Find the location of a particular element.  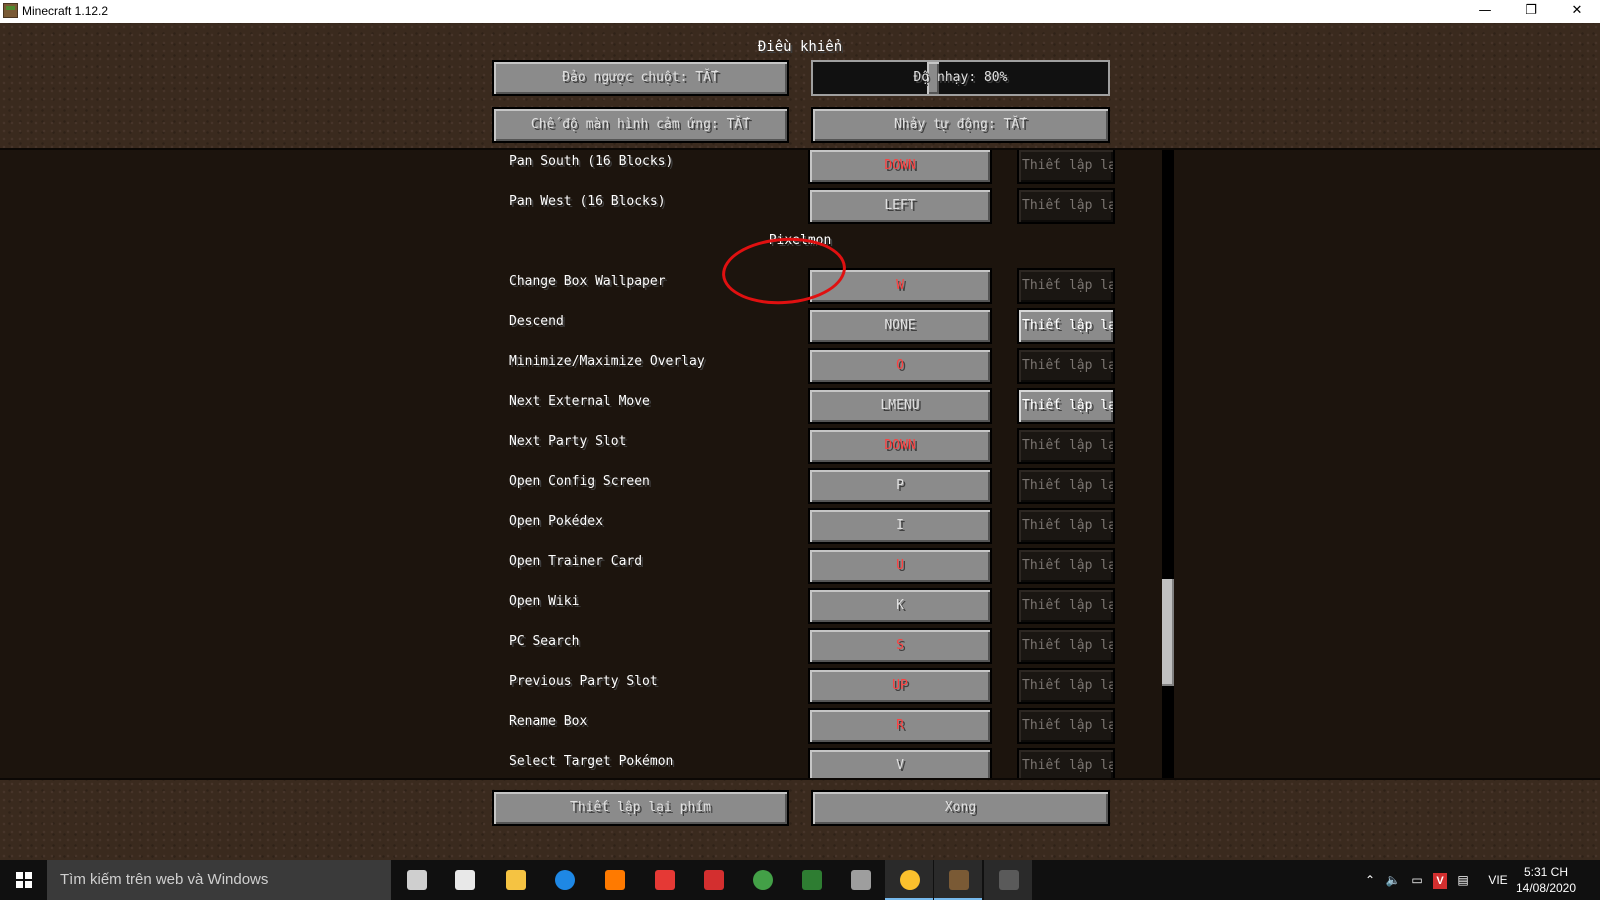

sensitivity-slider: Độ nhạy: 80% is located at coordinates (960, 78).